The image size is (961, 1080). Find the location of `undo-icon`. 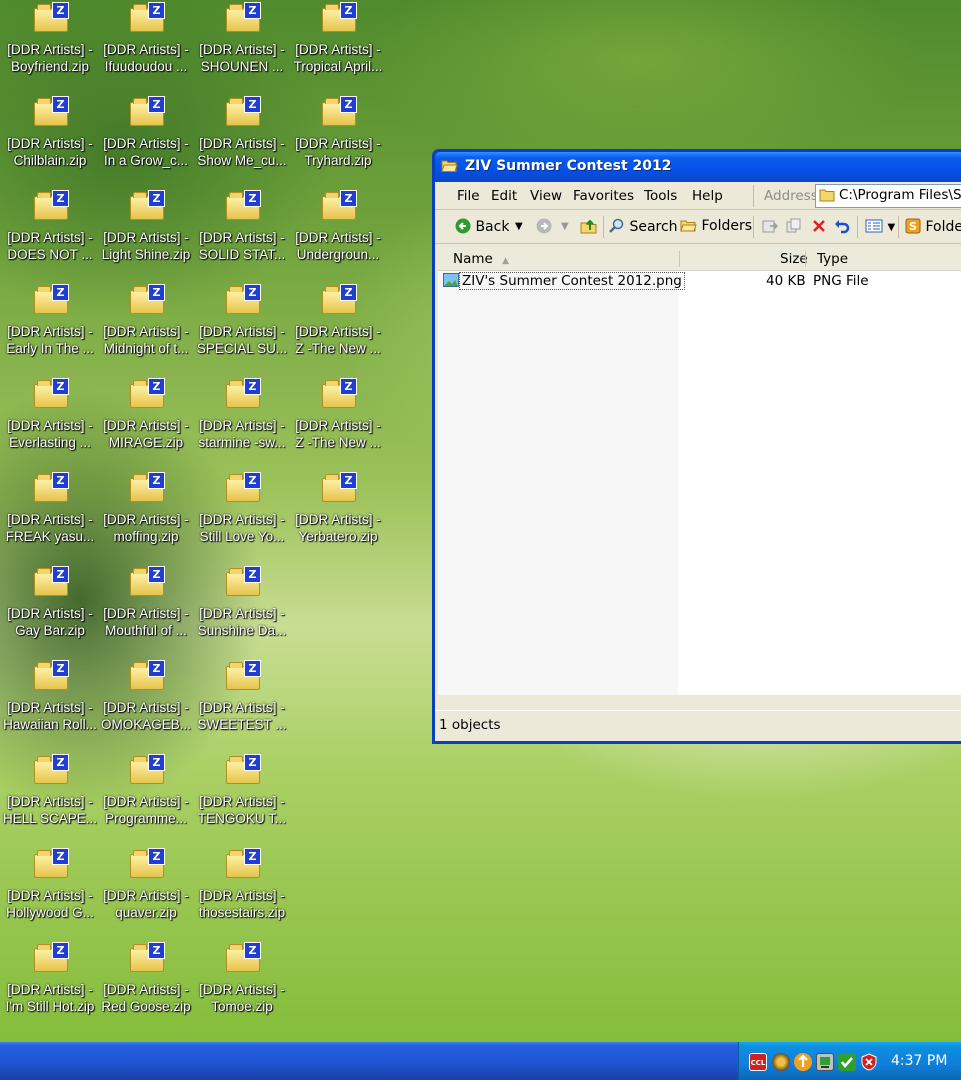

undo-icon is located at coordinates (842, 227).